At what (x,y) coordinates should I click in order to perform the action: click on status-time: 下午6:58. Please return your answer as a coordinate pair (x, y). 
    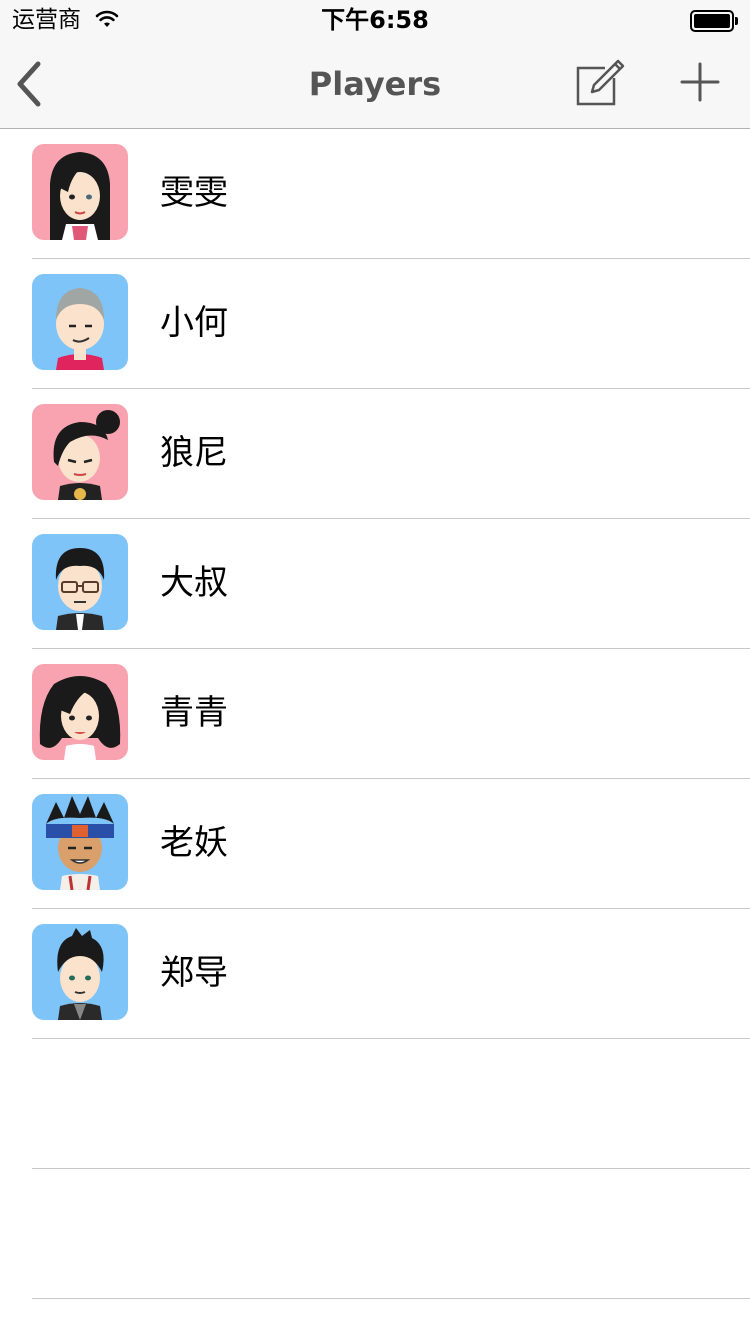
    Looking at the image, I should click on (375, 20).